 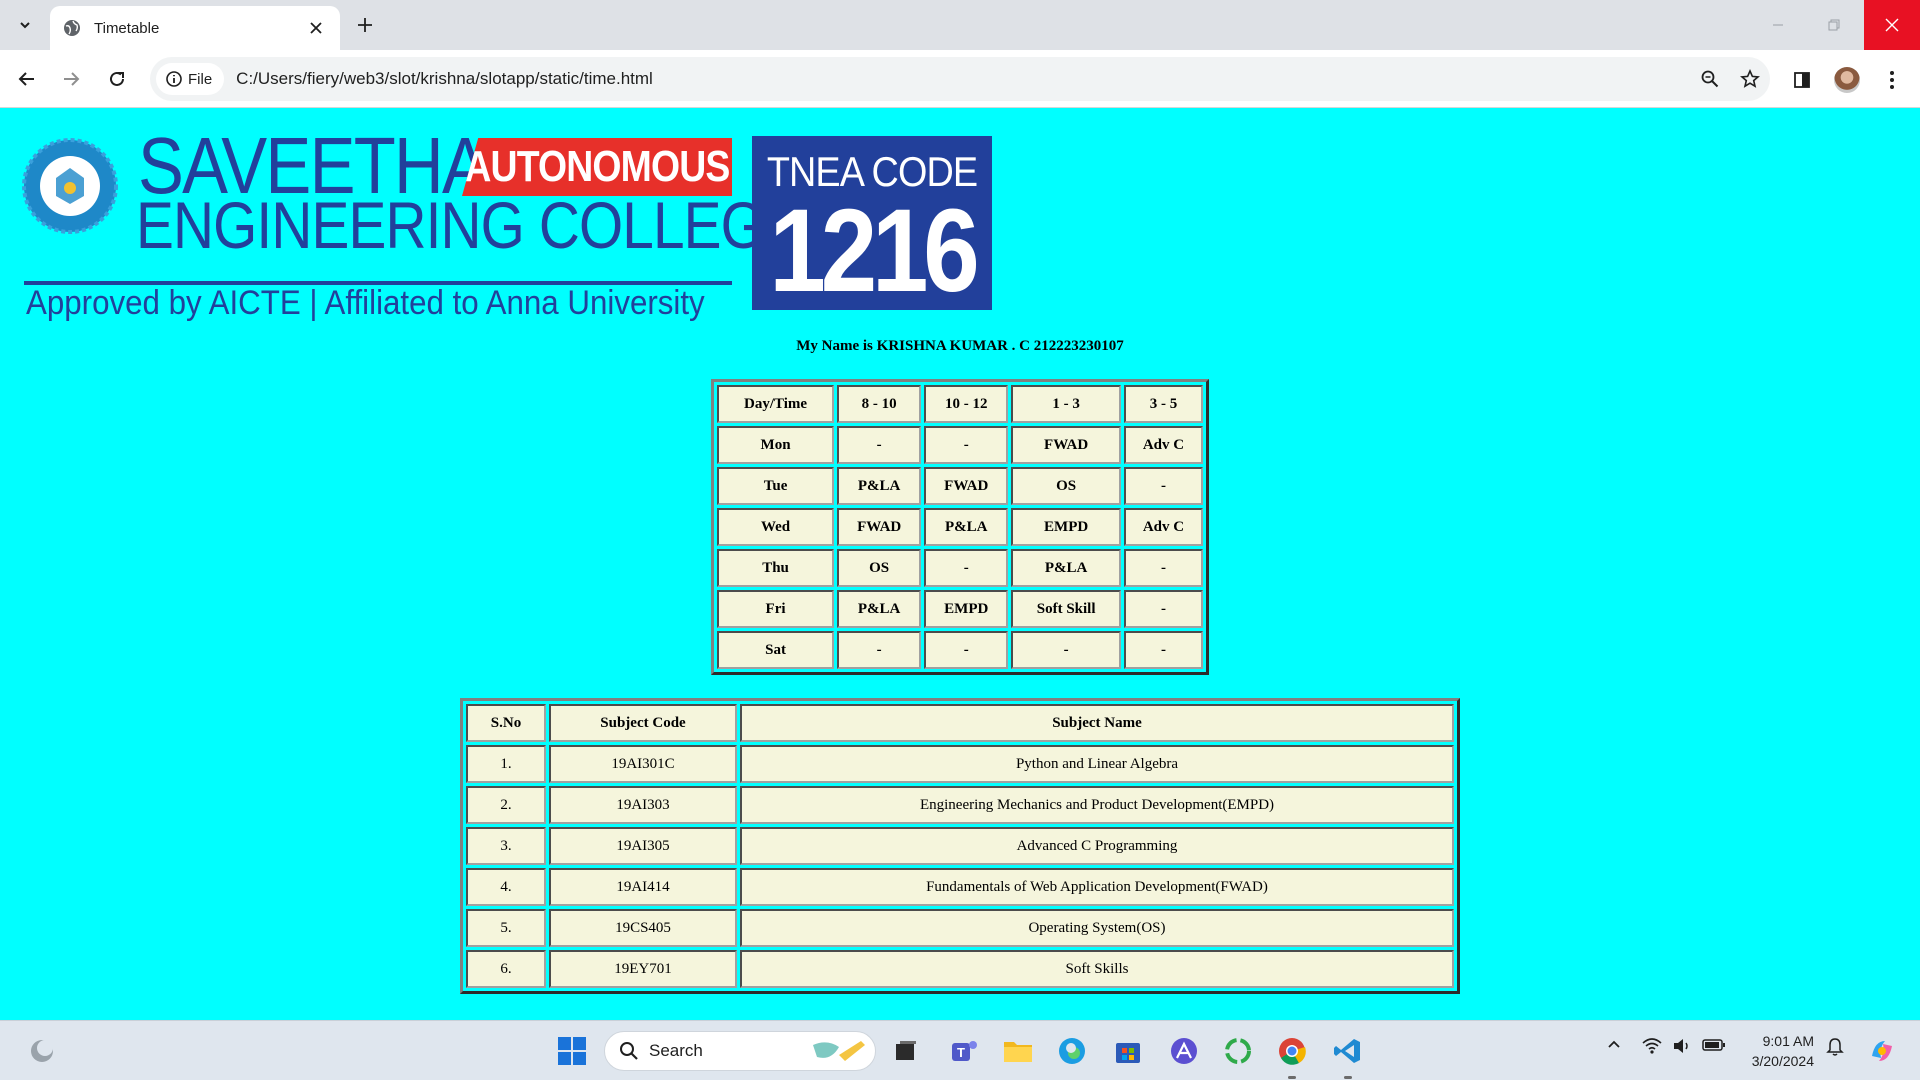 I want to click on reload-button, so click(x=117, y=79).